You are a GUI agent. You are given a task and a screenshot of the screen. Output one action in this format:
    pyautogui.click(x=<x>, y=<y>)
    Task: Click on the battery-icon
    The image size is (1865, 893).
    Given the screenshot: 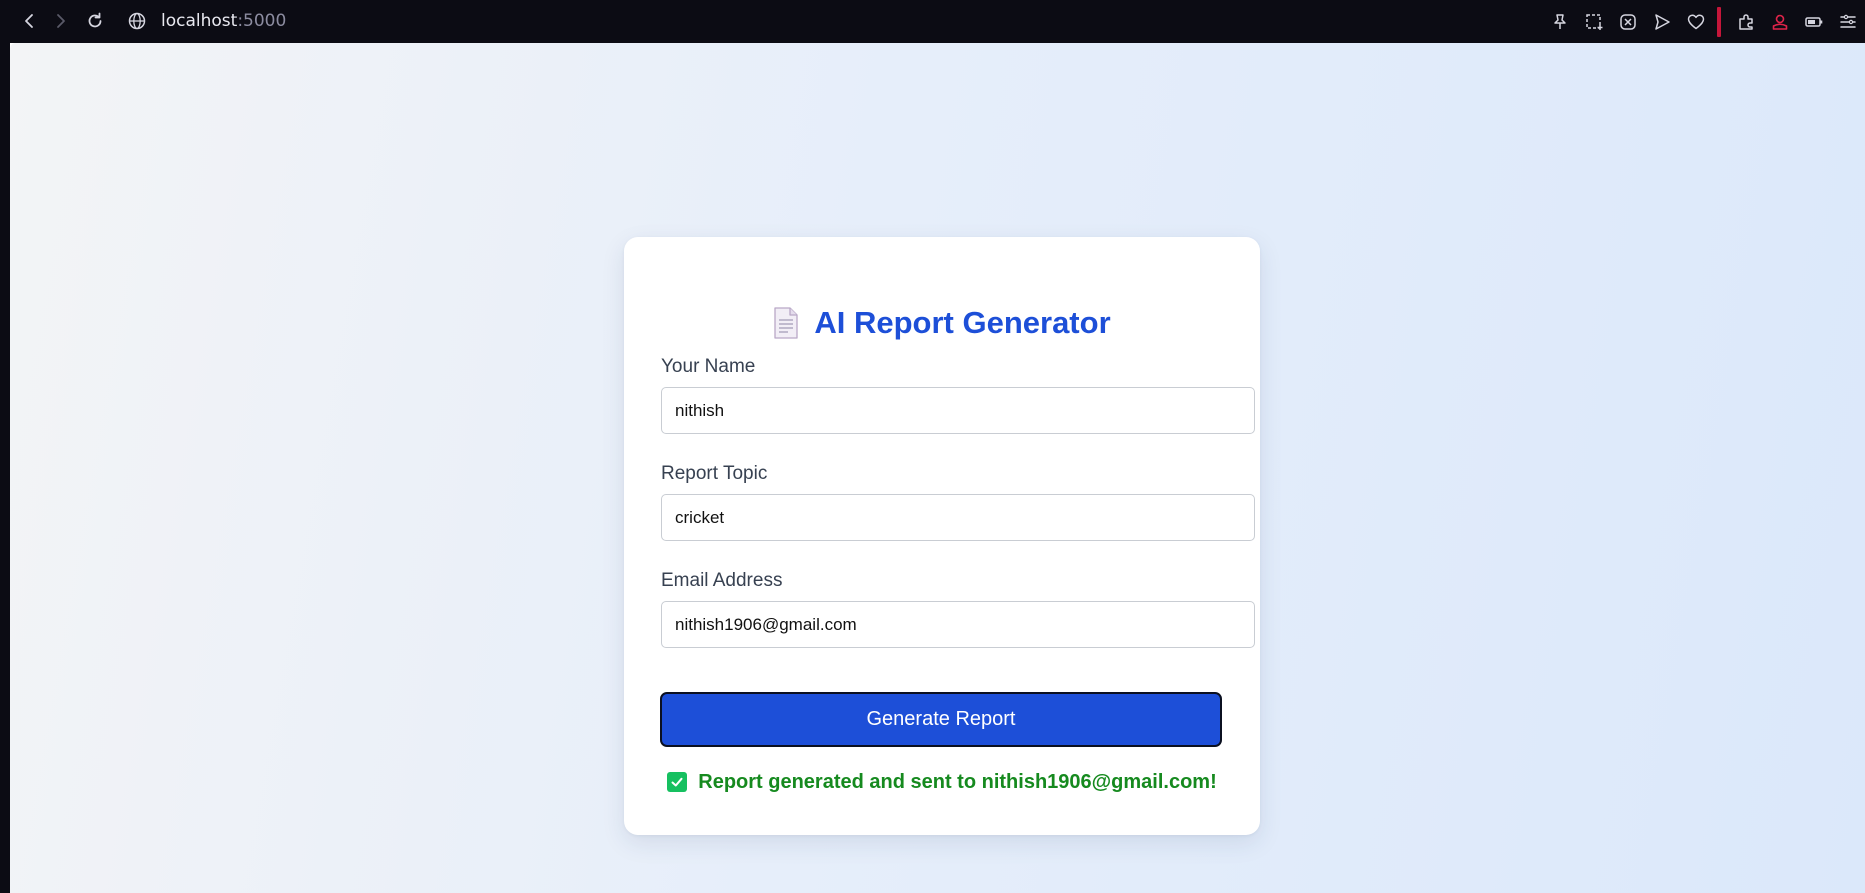 What is the action you would take?
    pyautogui.click(x=1814, y=22)
    